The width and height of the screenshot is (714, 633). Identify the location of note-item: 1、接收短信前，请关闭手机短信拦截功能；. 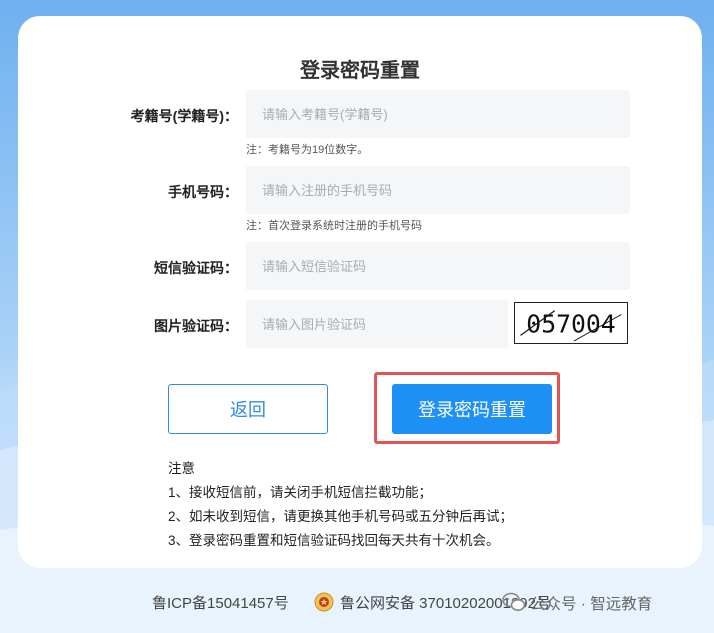
(300, 492).